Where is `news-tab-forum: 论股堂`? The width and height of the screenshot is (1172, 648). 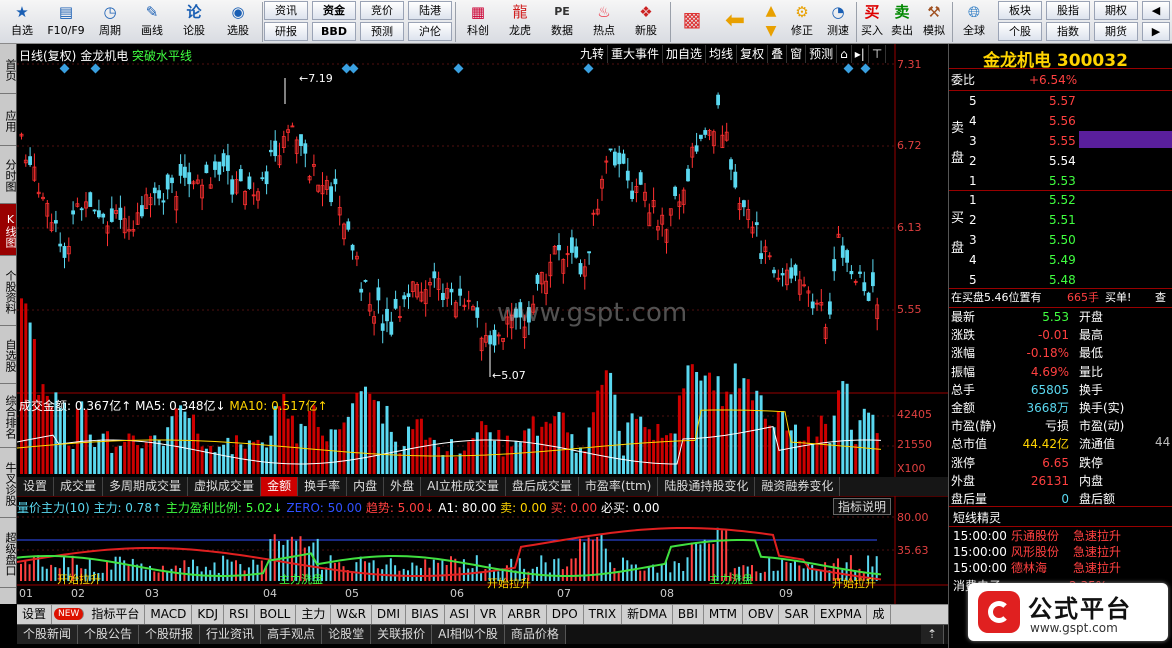
news-tab-forum: 论股堂 is located at coordinates (347, 634).